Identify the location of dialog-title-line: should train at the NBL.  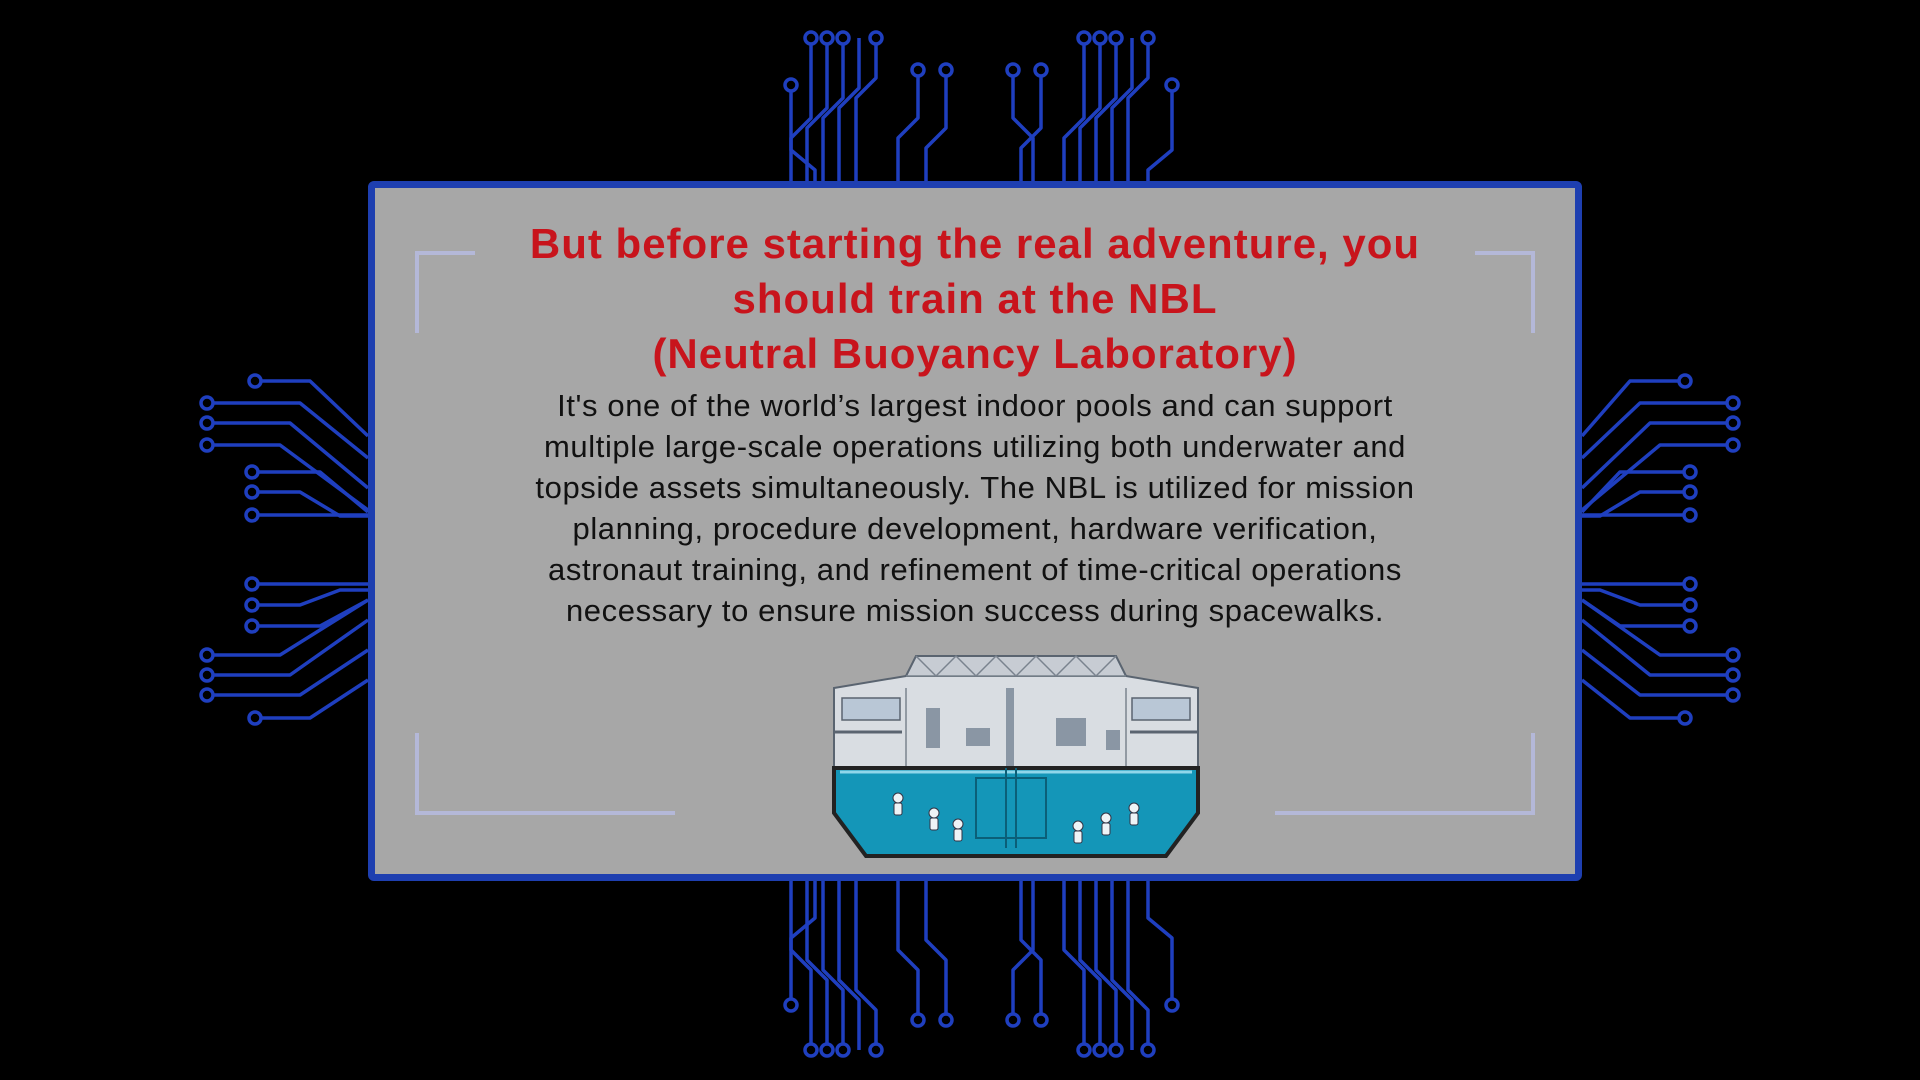
(975, 298).